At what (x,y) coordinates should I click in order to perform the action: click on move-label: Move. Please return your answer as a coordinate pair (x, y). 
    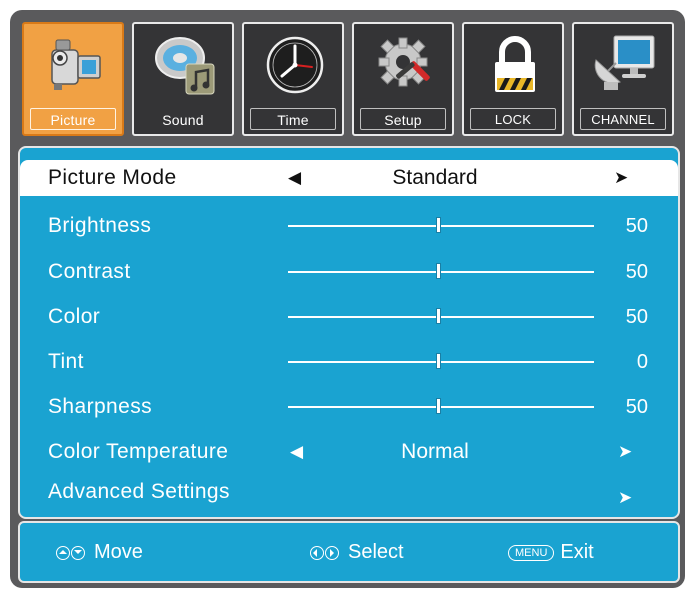
    Looking at the image, I should click on (118, 552).